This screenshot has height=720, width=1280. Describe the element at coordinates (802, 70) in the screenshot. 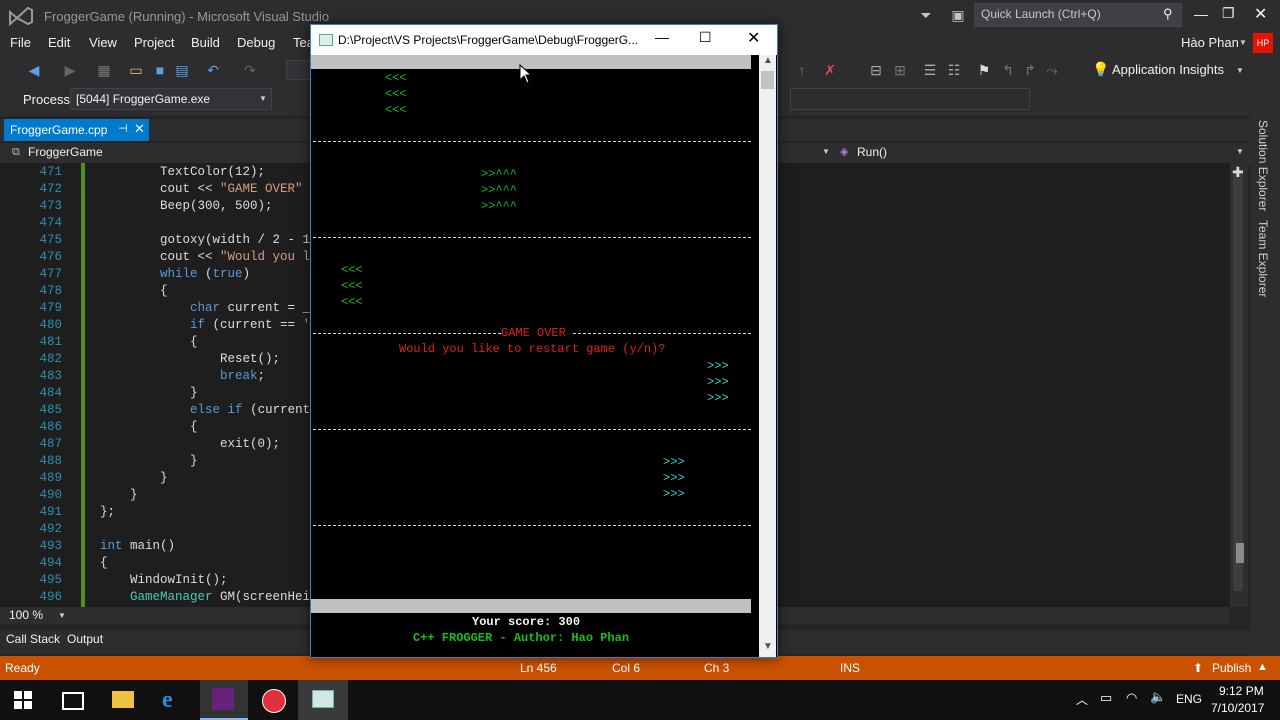

I see `step-out-icon: ↑` at that location.